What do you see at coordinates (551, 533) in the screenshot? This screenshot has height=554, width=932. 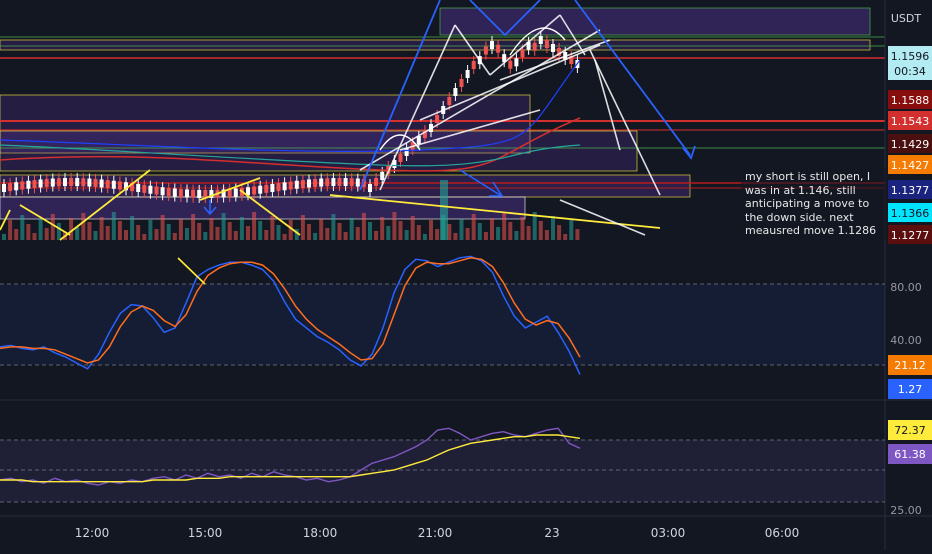 I see `time-tick: 23` at bounding box center [551, 533].